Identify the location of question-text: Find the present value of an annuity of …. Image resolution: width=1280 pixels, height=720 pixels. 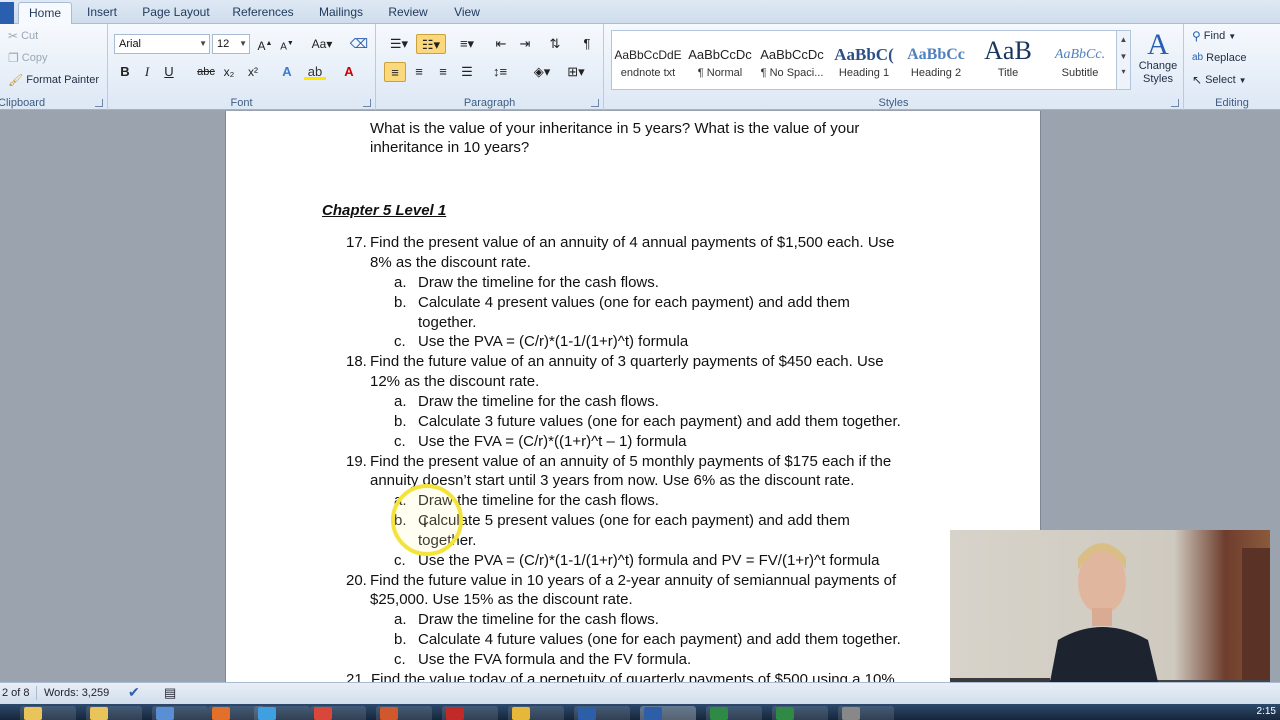
(632, 242).